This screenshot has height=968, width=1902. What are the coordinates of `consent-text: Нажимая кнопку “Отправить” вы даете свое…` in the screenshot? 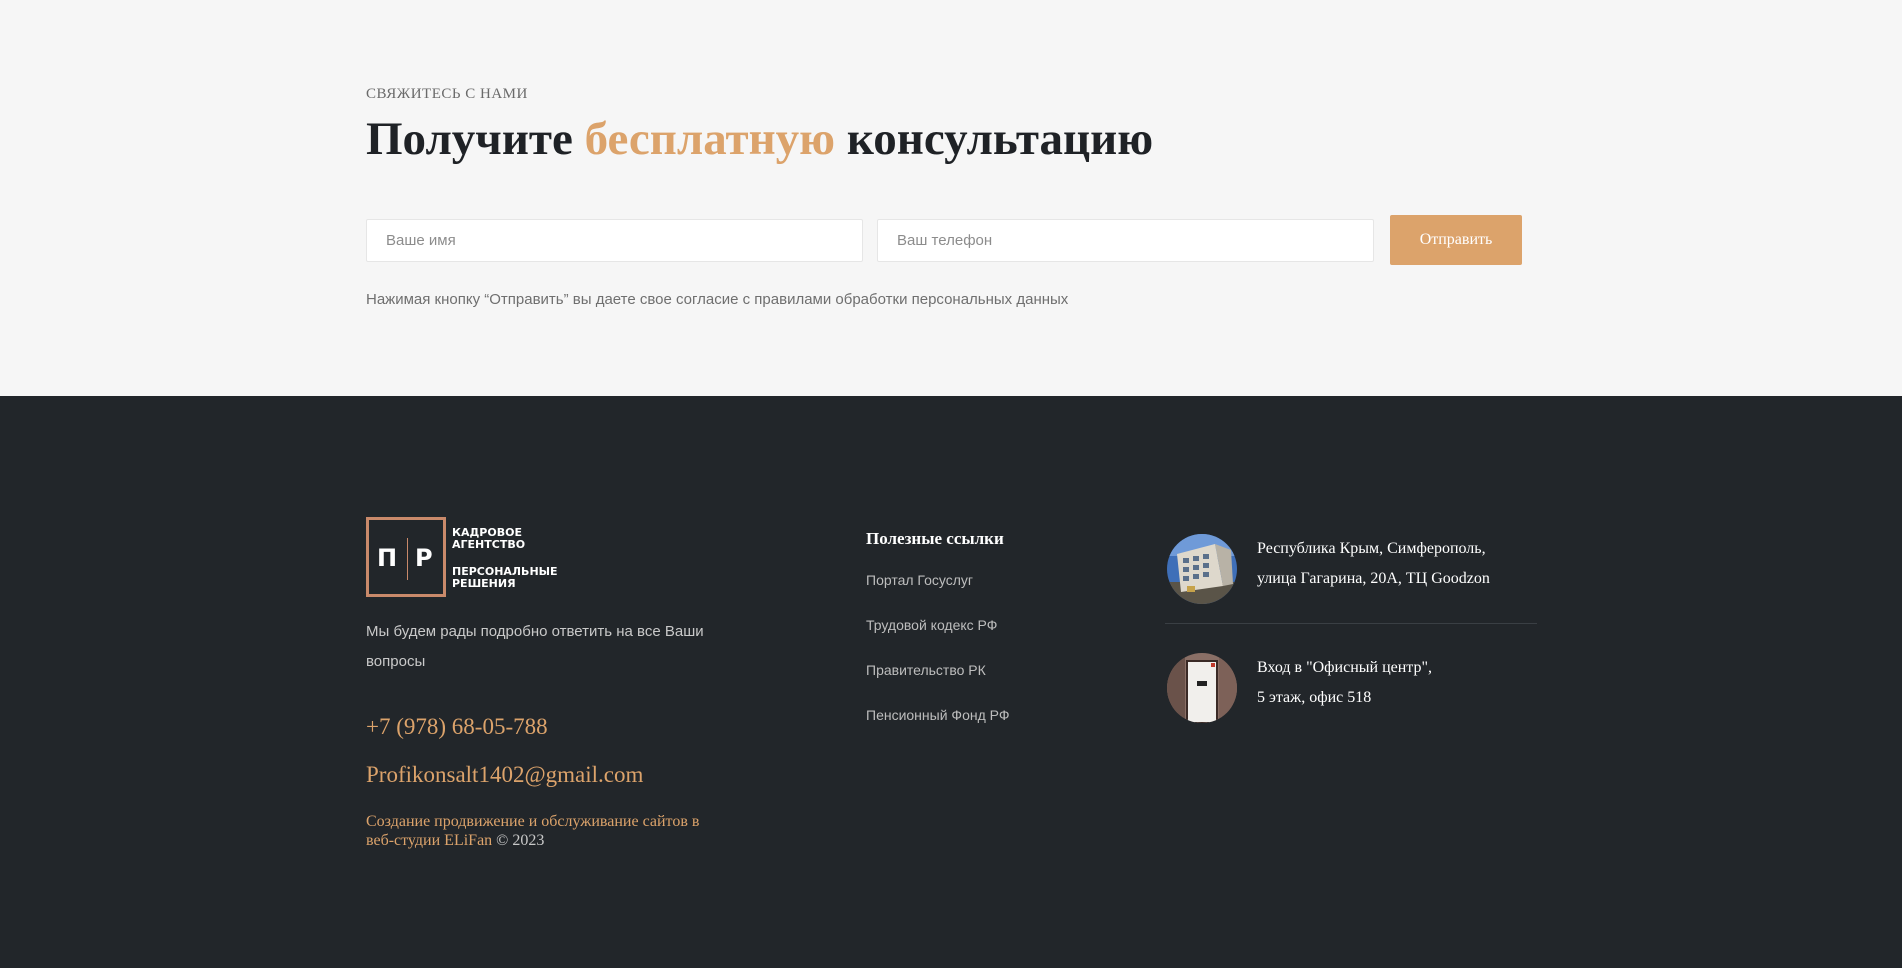 It's located at (717, 299).